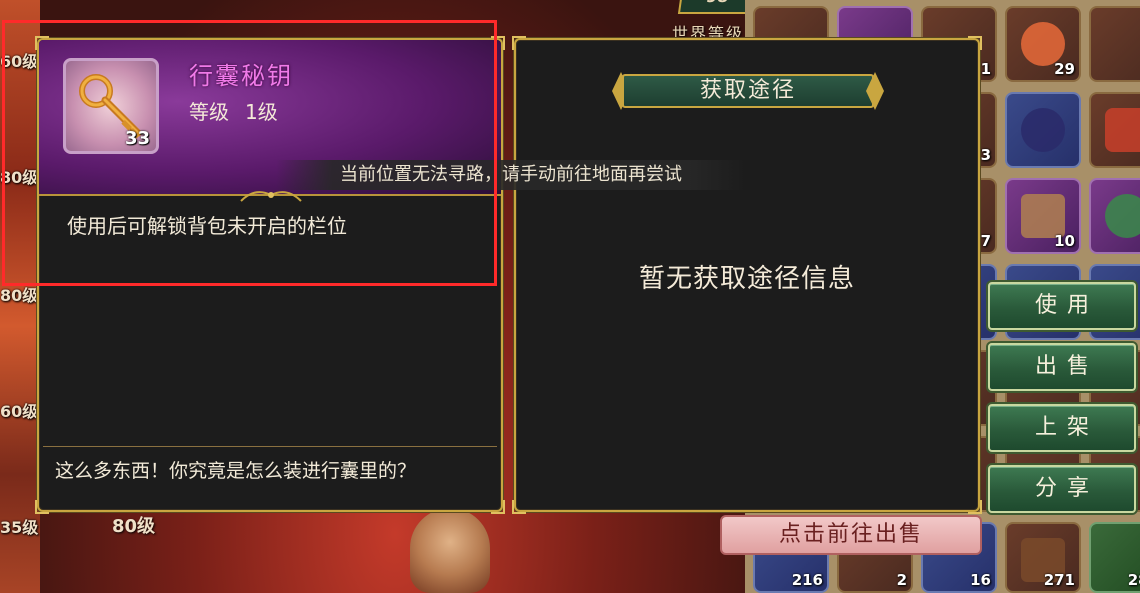 This screenshot has height=593, width=1140. Describe the element at coordinates (746, 279) in the screenshot. I see `acquisition-empty-message: 暂无获取途径信息` at that location.